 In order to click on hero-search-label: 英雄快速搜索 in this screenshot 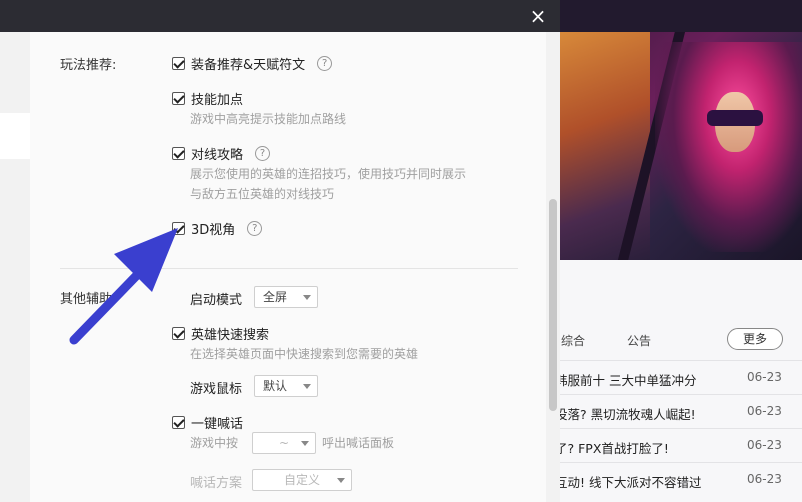, I will do `click(230, 335)`.